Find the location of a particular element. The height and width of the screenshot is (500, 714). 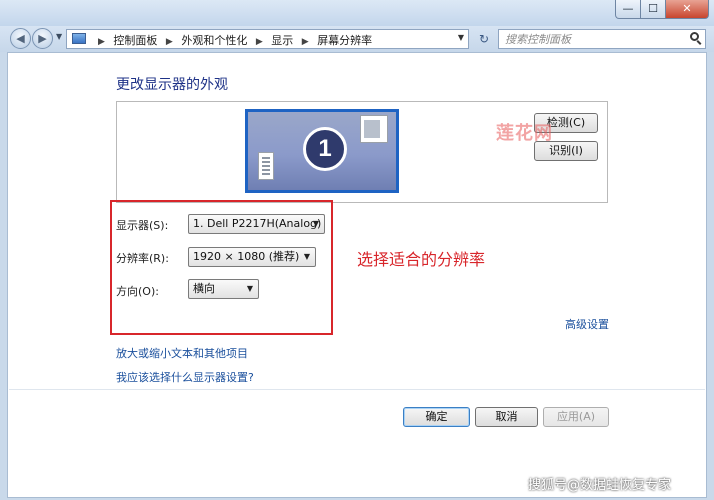

search-input is located at coordinates (592, 39).